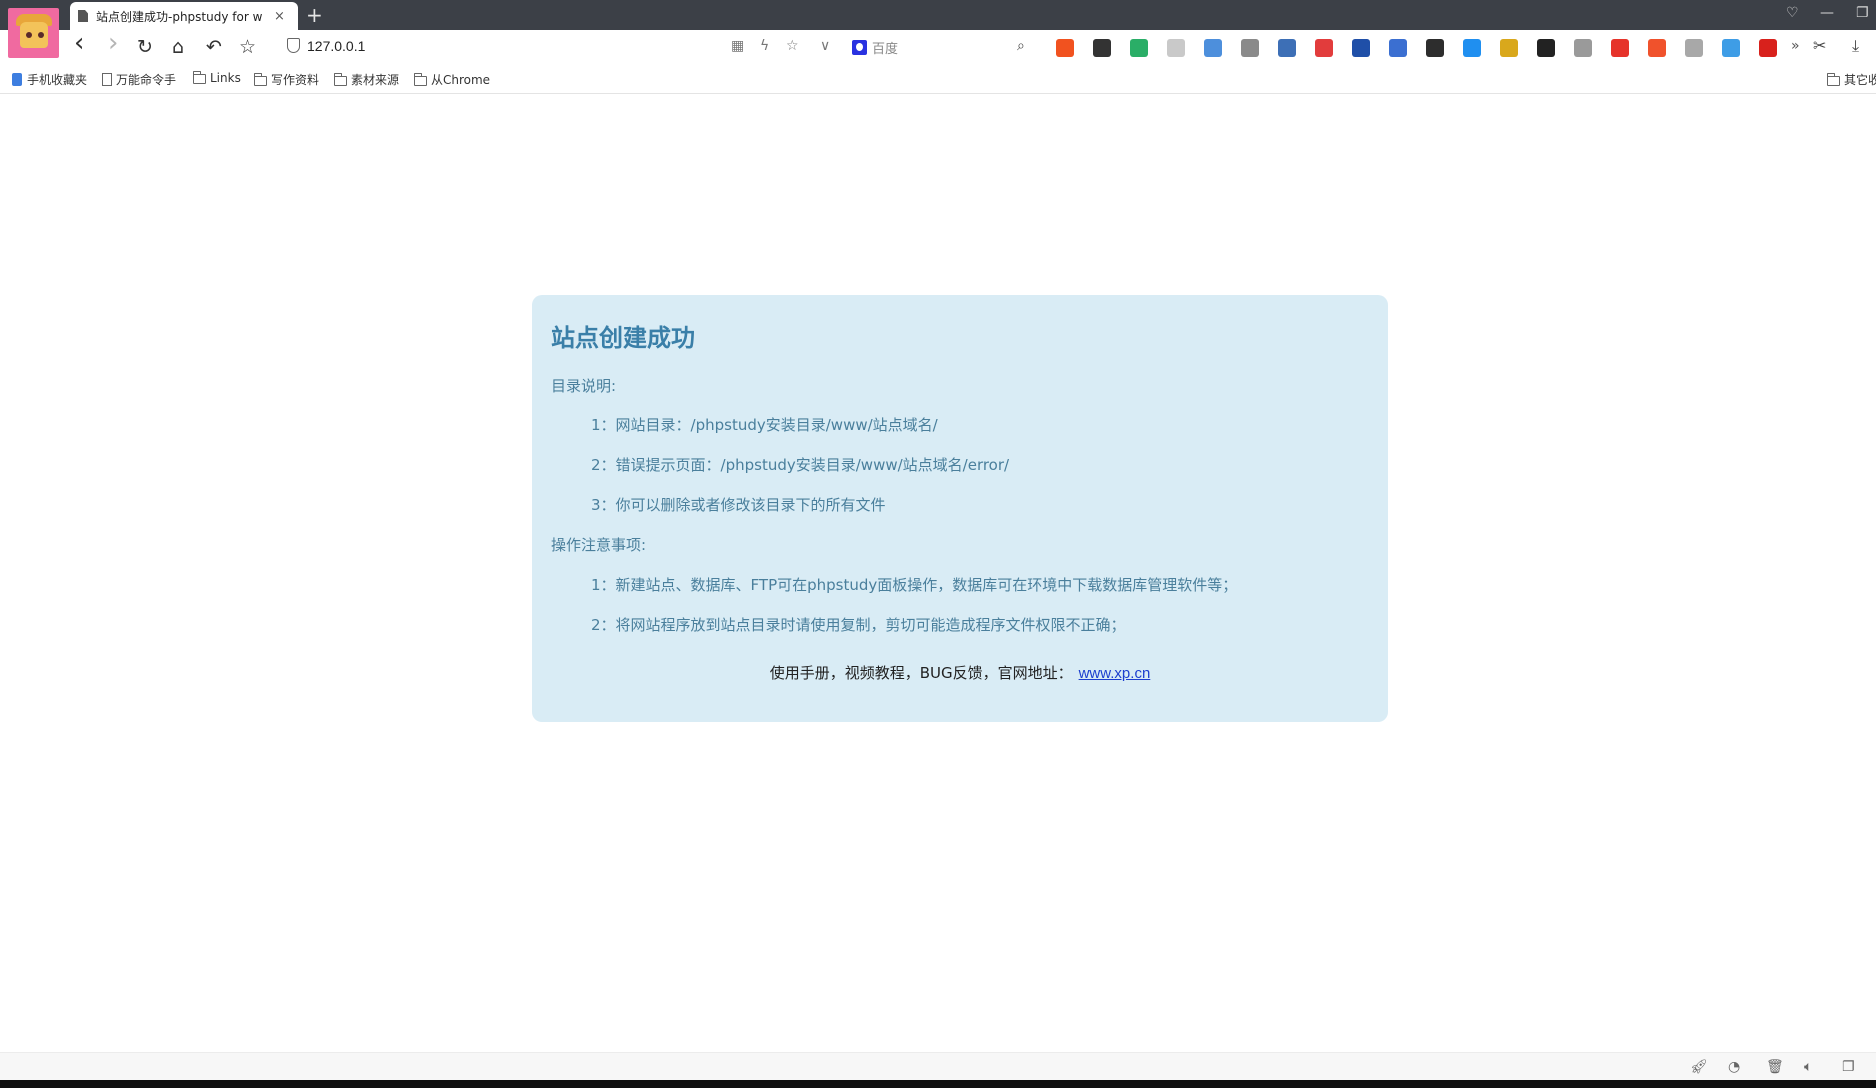 This screenshot has width=1876, height=1088. I want to click on taskbar-strip, so click(938, 1084).